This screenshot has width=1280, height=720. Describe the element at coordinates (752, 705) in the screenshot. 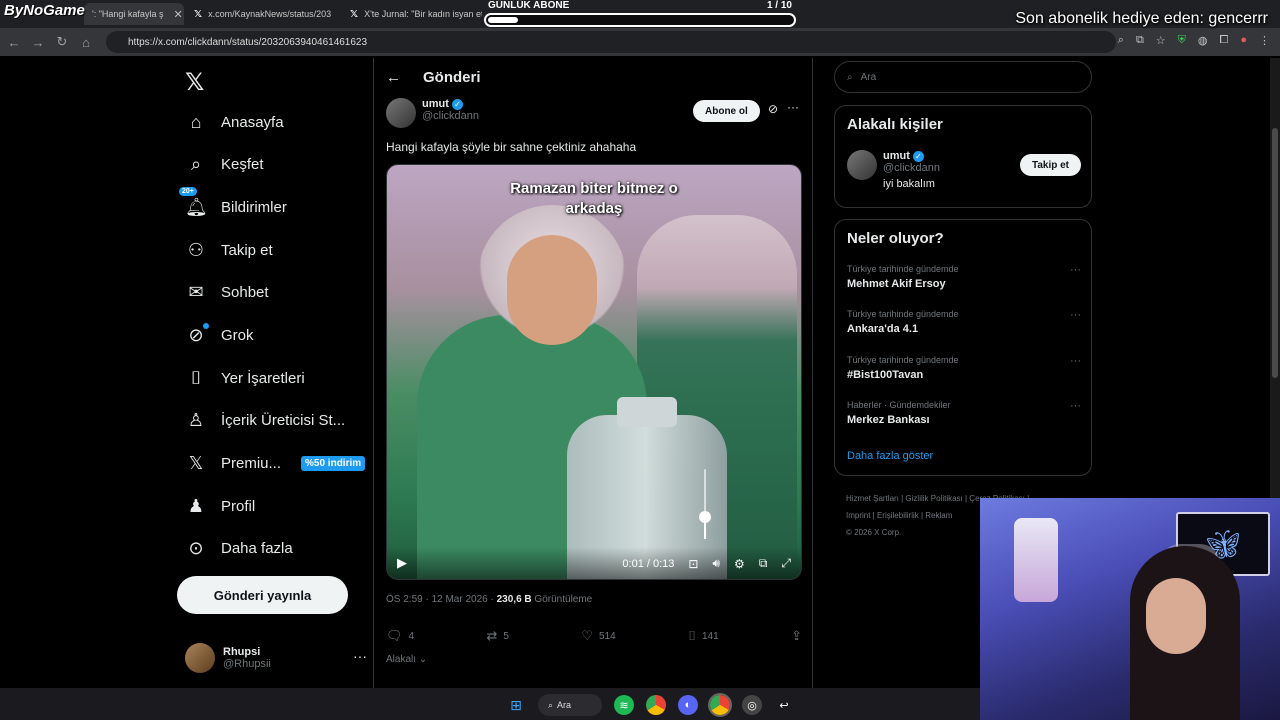

I see `obs-icon: ◎` at that location.